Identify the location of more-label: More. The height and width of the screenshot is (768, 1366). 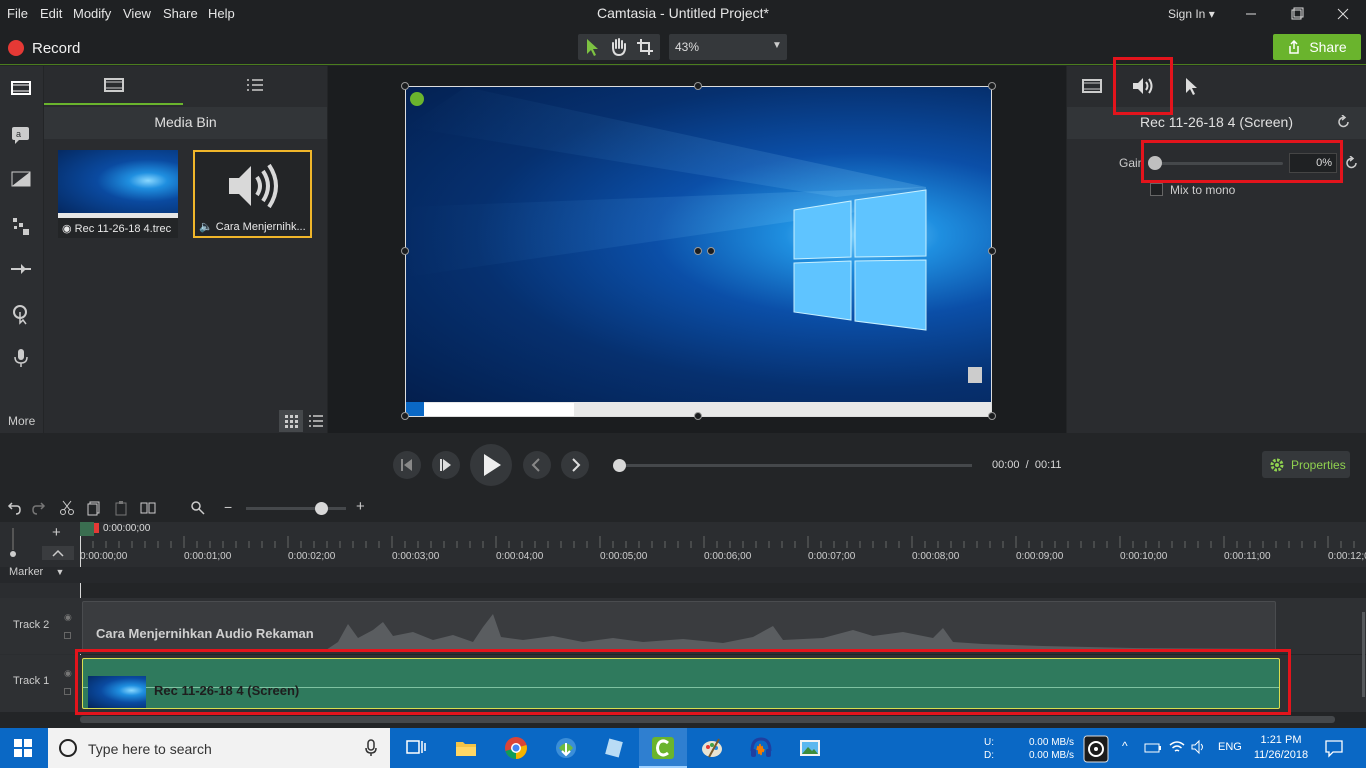
(21, 421).